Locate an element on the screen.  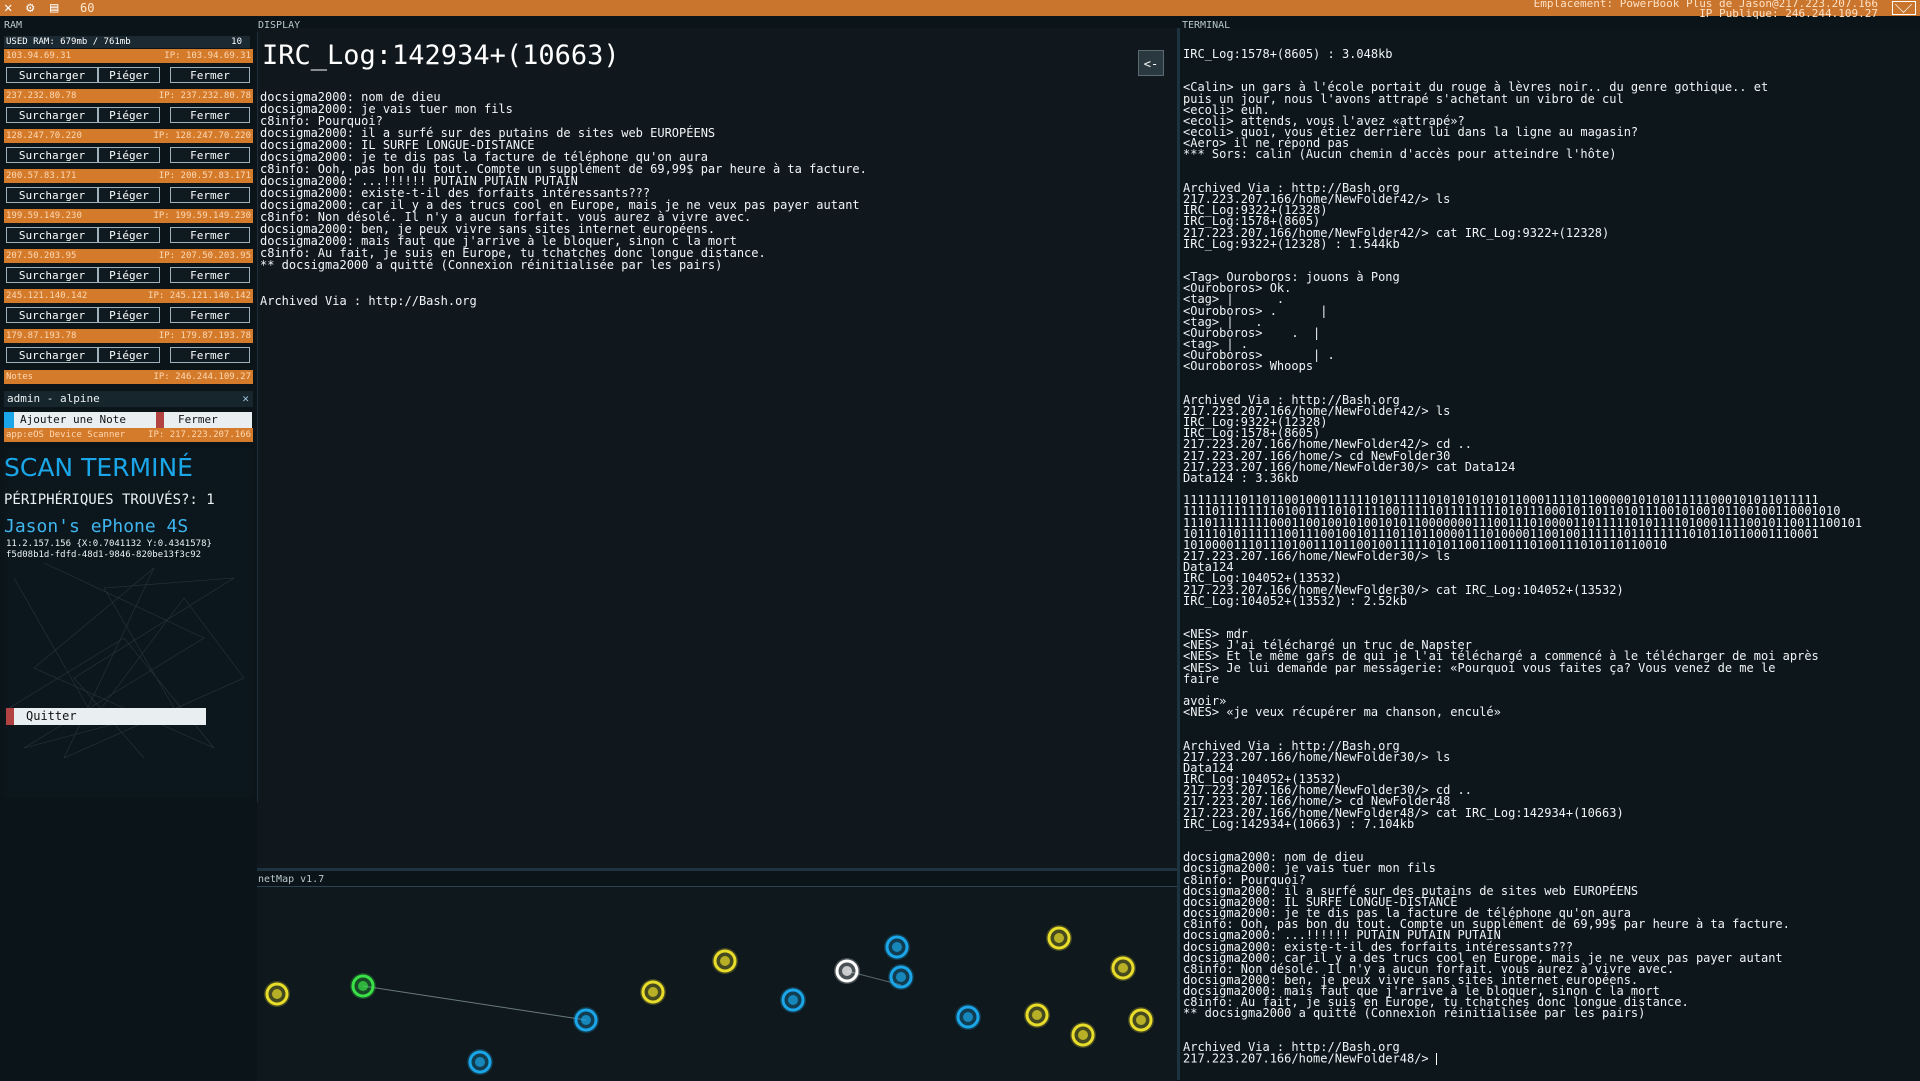
notes-header: Notes IP: 246.244.109.27 is located at coordinates (128, 377).